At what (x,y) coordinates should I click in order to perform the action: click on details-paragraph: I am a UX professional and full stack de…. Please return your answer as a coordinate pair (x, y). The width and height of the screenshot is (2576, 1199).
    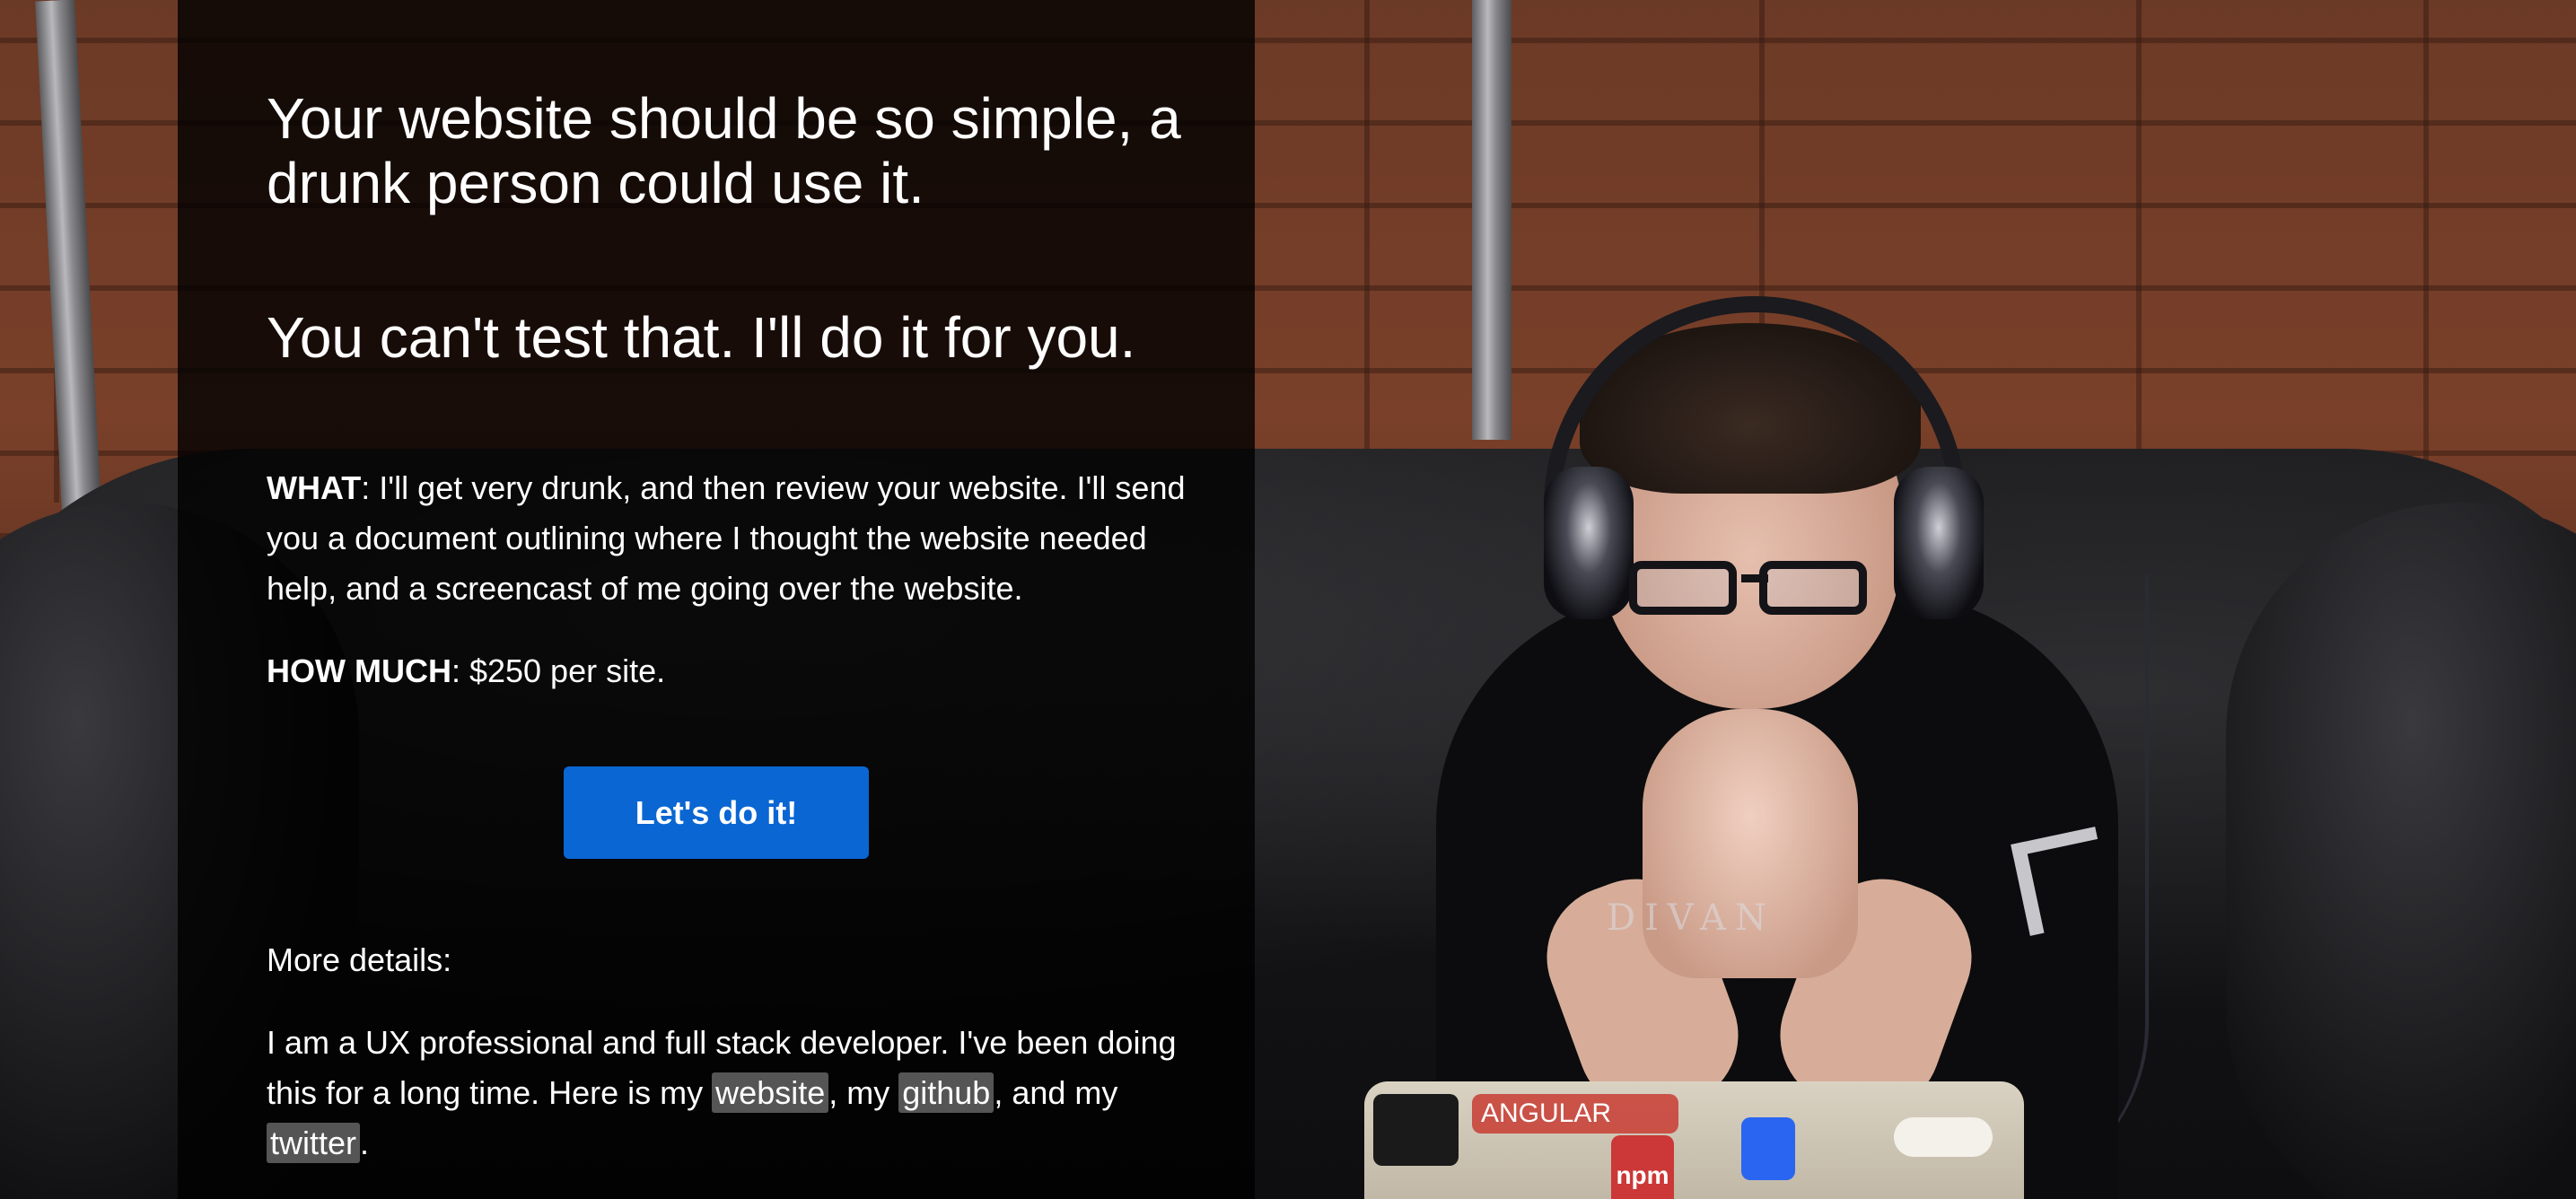
    Looking at the image, I should click on (733, 1093).